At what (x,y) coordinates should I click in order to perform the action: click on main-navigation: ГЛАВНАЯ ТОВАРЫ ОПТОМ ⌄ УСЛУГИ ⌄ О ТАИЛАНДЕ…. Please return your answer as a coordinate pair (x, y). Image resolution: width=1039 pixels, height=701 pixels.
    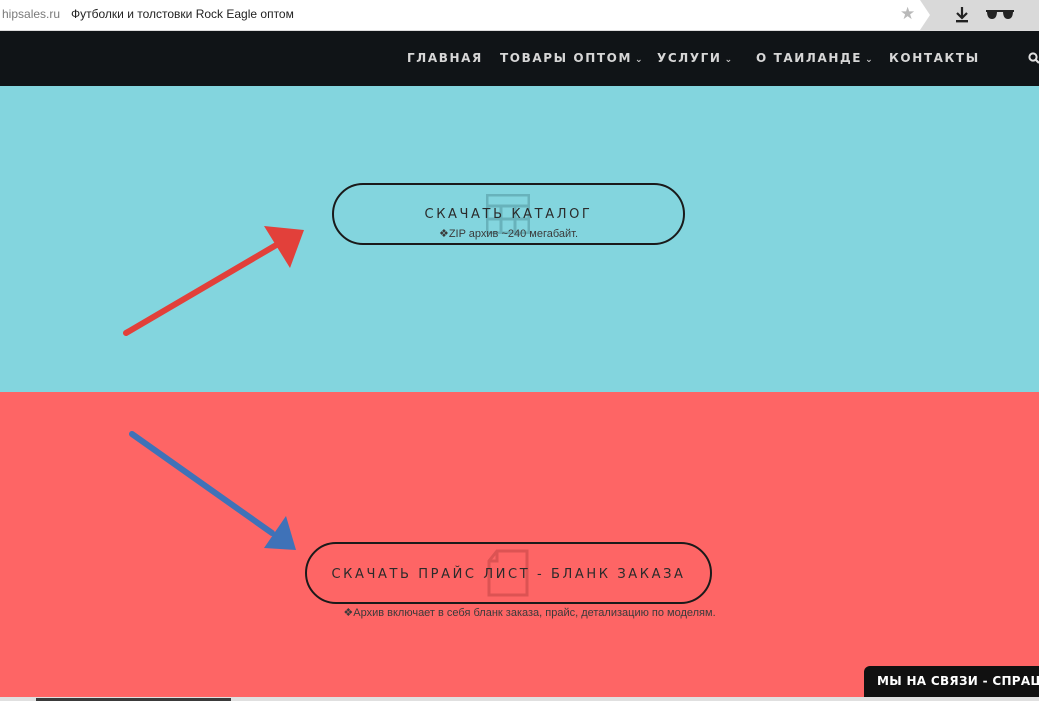
    Looking at the image, I should click on (519, 58).